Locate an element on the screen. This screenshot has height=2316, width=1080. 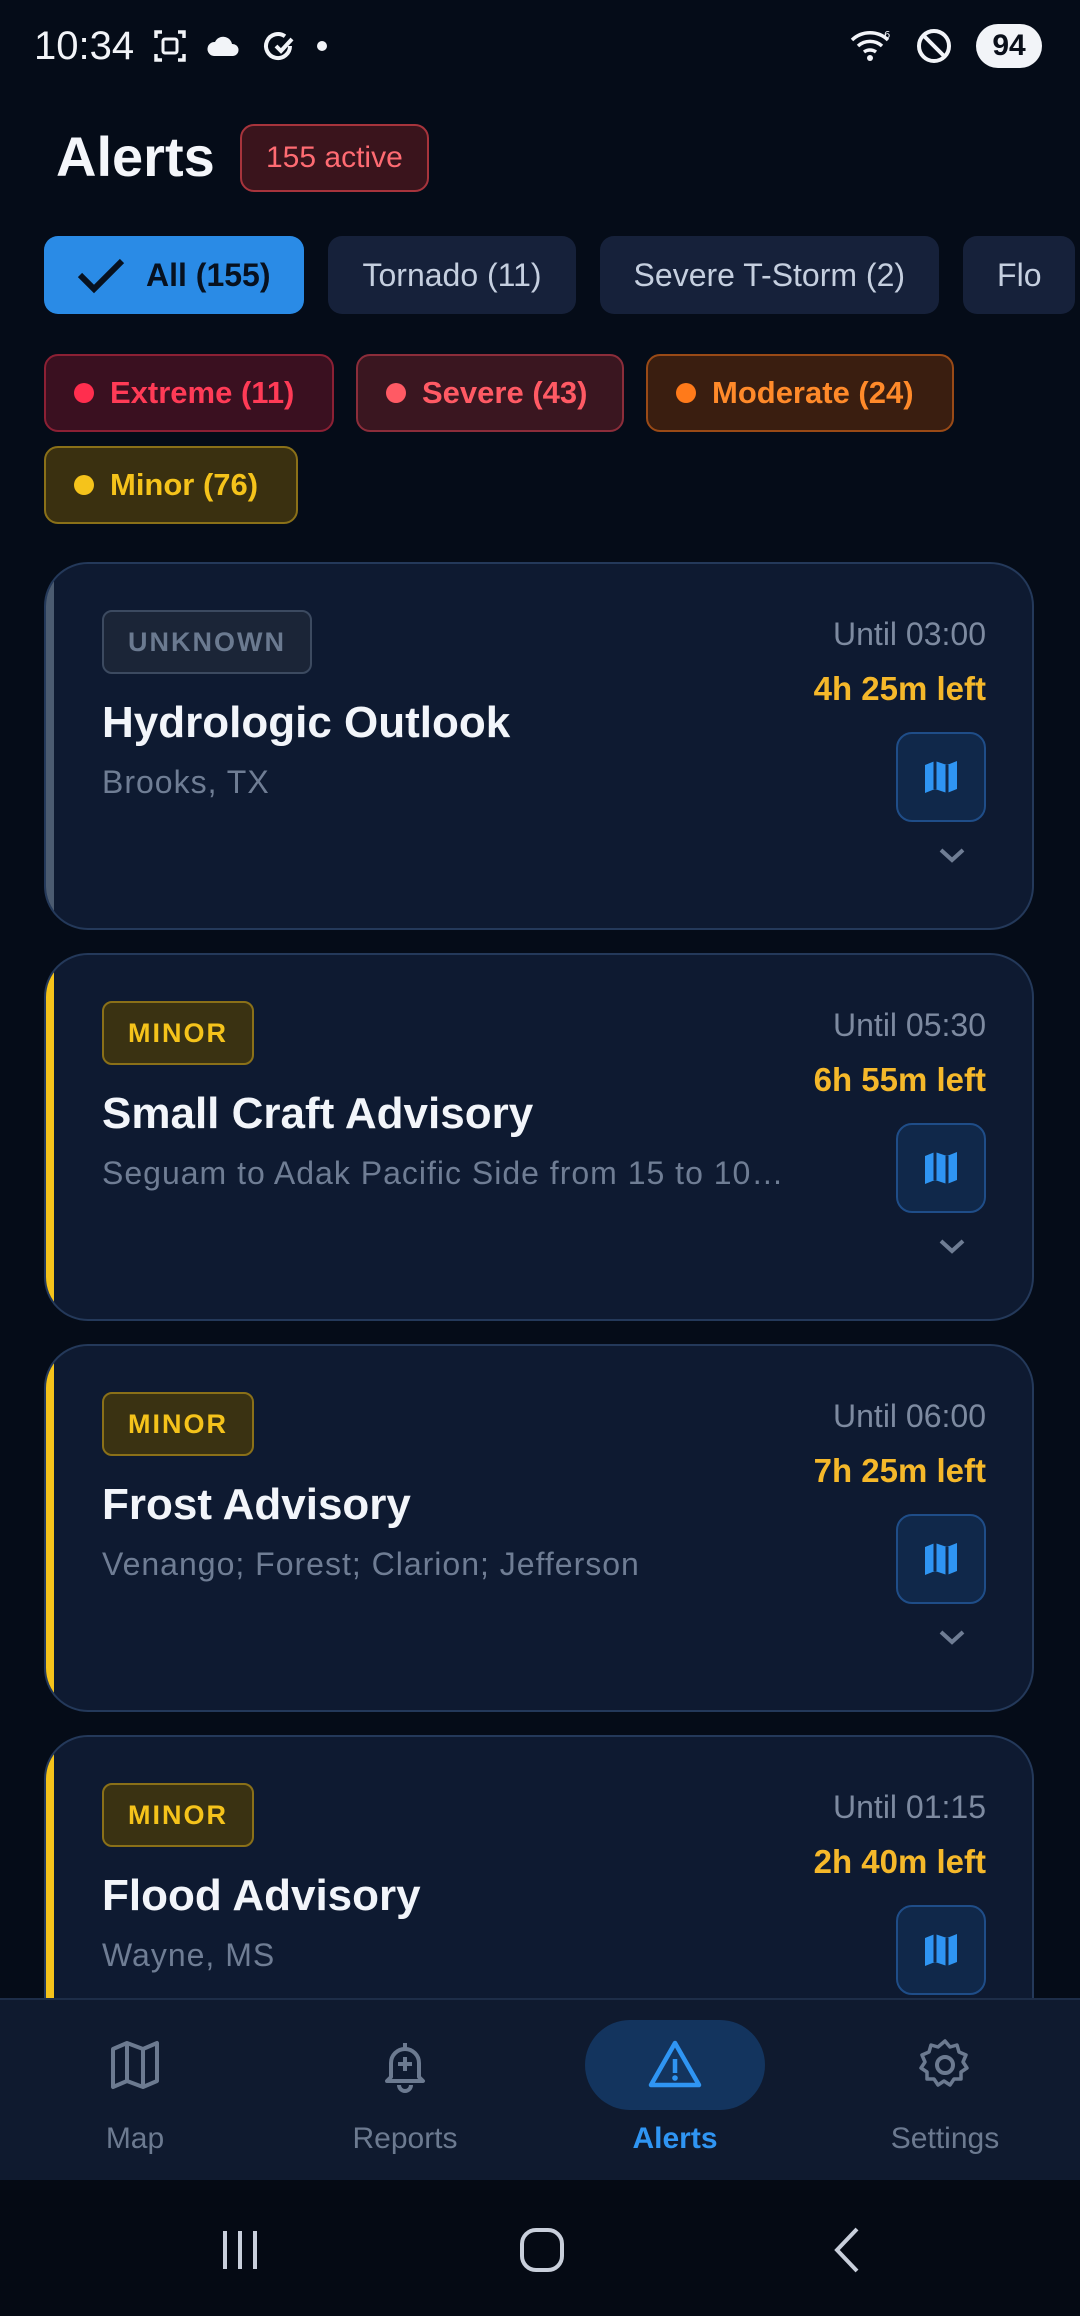
home-button is located at coordinates (542, 2250).